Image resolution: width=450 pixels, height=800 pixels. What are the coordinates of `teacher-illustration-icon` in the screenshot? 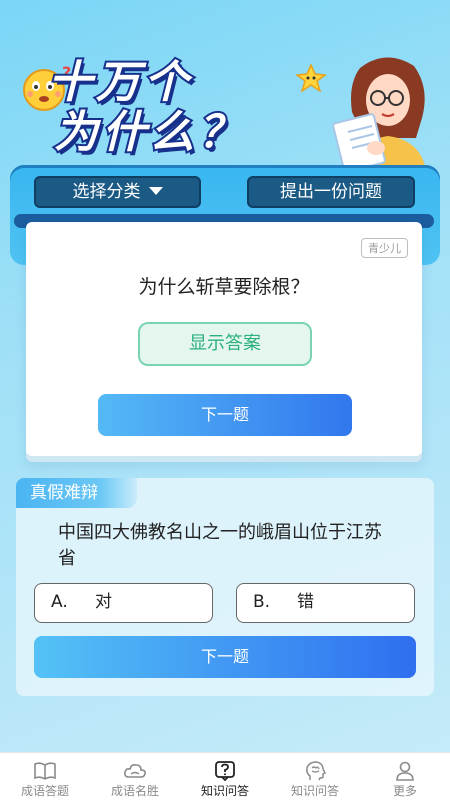 It's located at (379, 113).